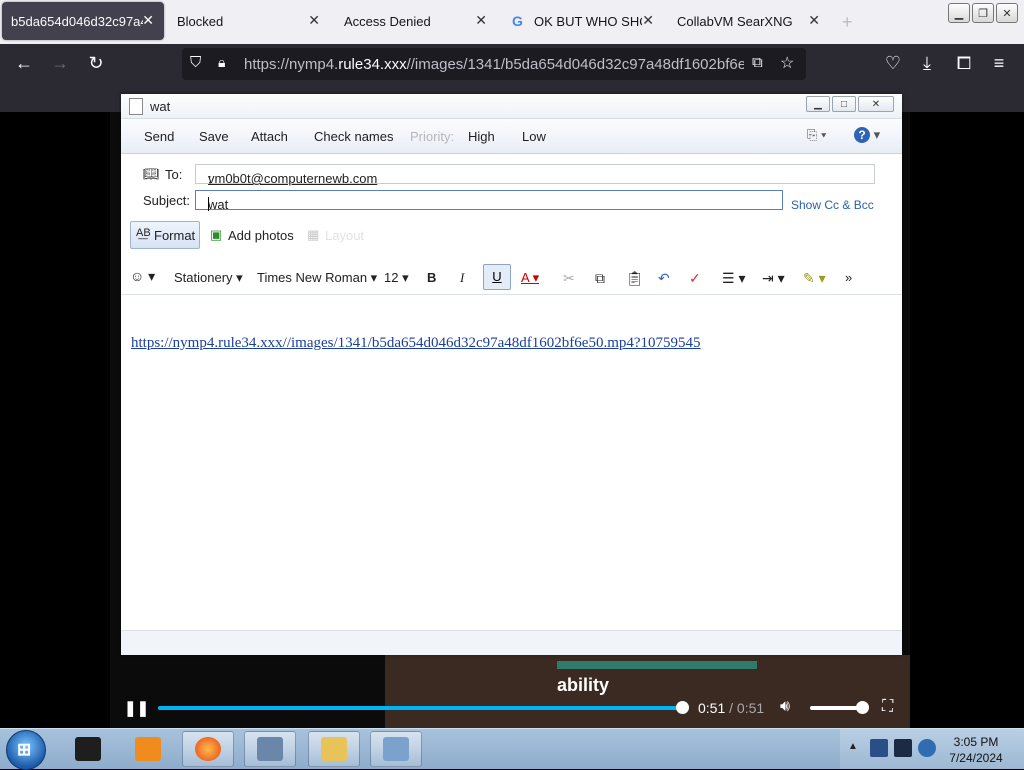  I want to click on italic-button: I, so click(462, 278).